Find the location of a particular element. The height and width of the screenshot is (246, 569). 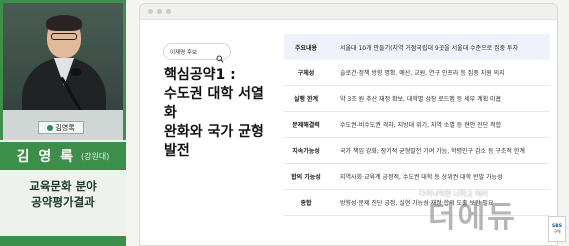

row-value: 약 3조 원 추산 재정 확보, 대학별 성장 로드맵 등 세부 계획 미흡 is located at coordinates (421, 99).